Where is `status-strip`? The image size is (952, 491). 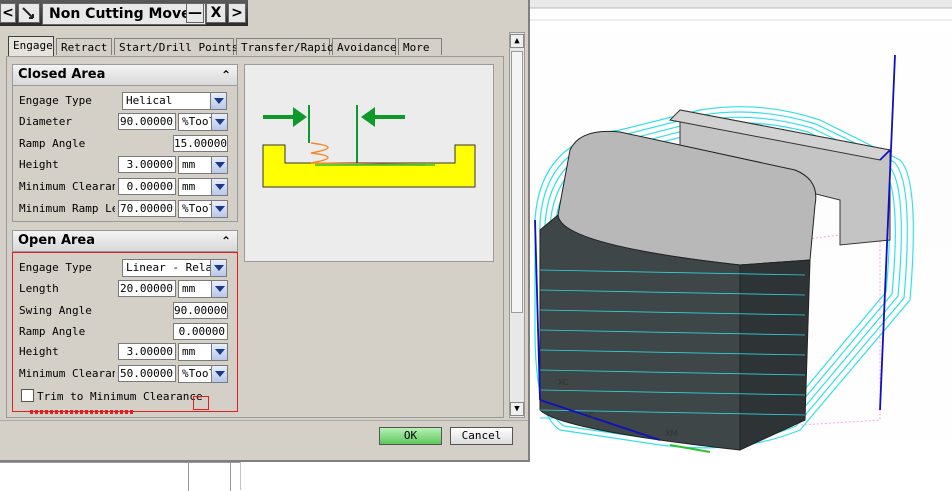
status-strip is located at coordinates (120, 476).